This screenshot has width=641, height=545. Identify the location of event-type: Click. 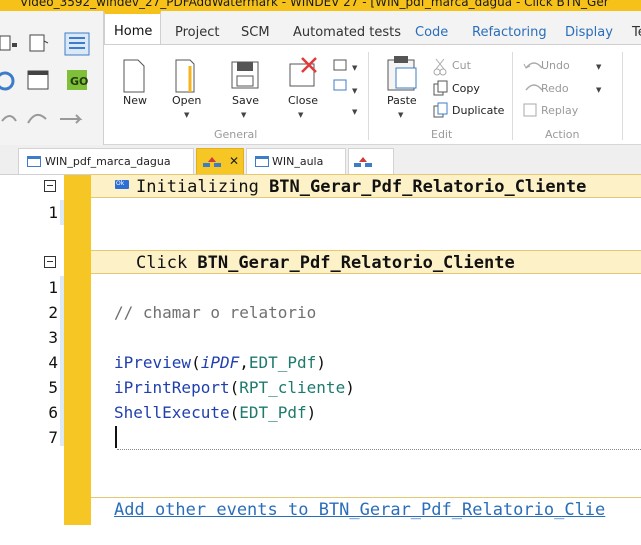
(167, 263).